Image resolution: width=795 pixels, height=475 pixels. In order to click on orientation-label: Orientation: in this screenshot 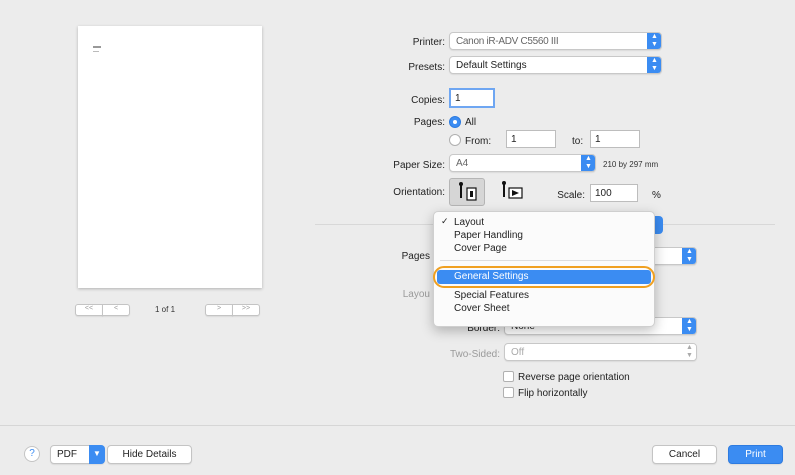, I will do `click(419, 192)`.